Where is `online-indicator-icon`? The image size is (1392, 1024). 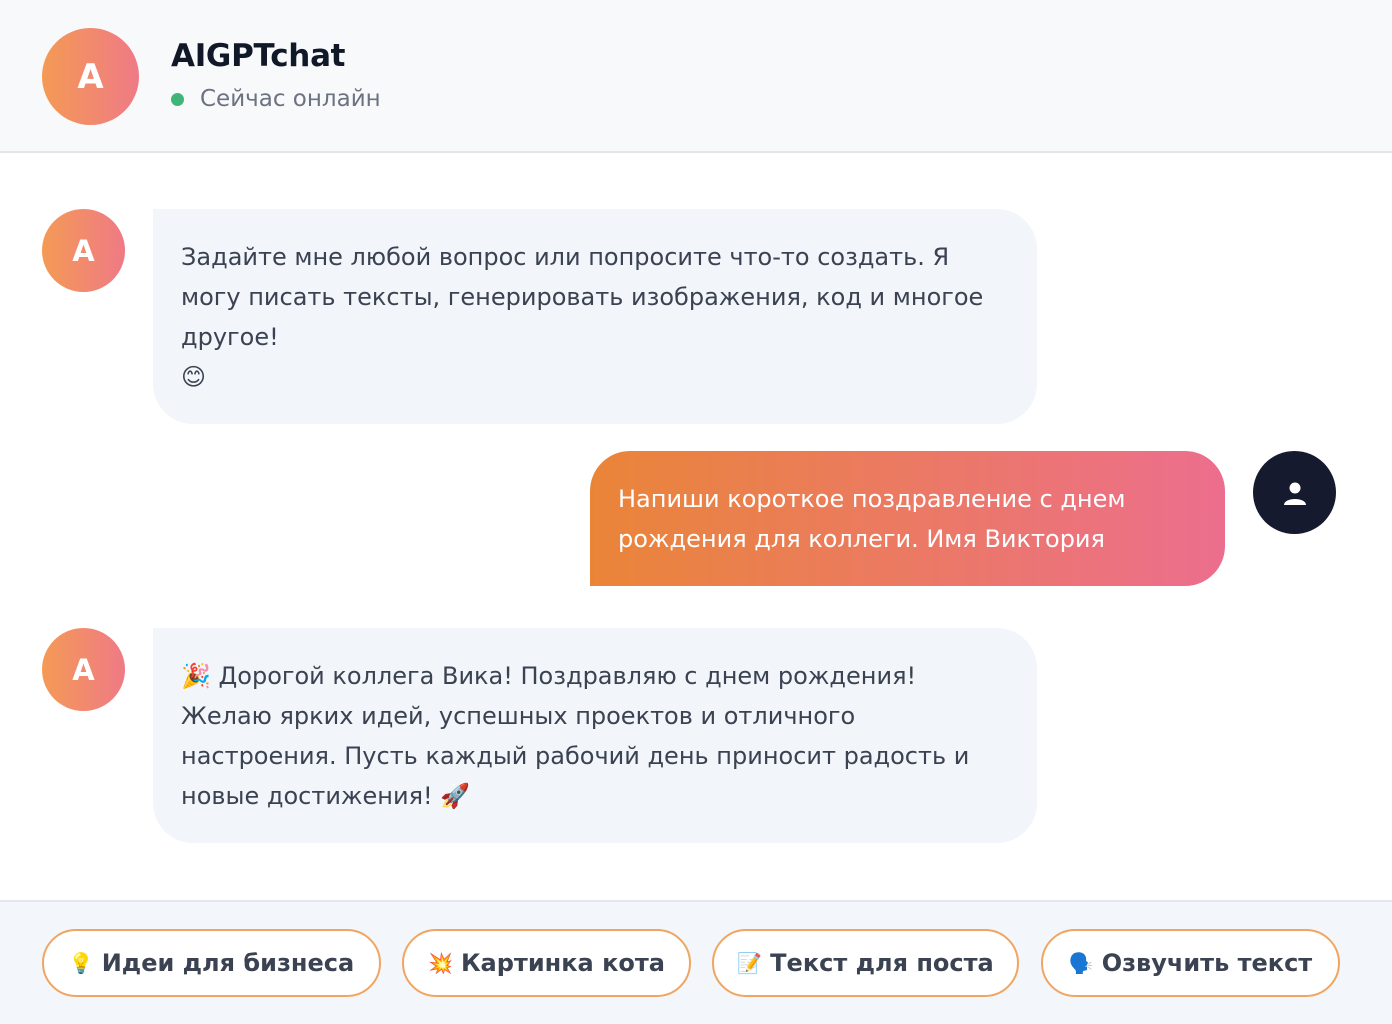 online-indicator-icon is located at coordinates (177, 99).